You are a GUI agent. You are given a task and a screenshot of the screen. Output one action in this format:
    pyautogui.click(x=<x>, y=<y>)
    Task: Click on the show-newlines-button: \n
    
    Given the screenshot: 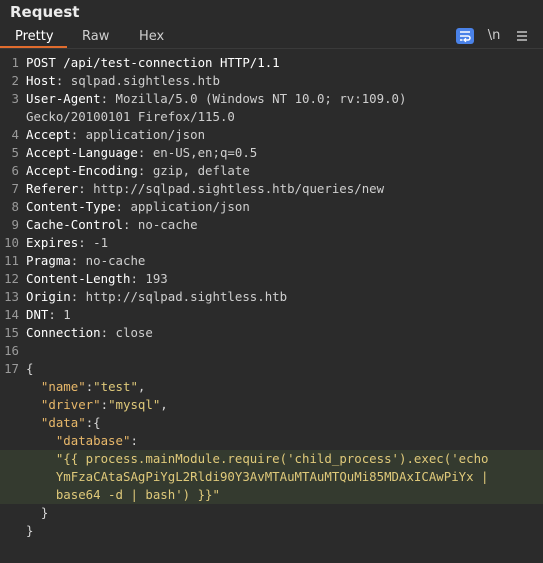 What is the action you would take?
    pyautogui.click(x=494, y=36)
    